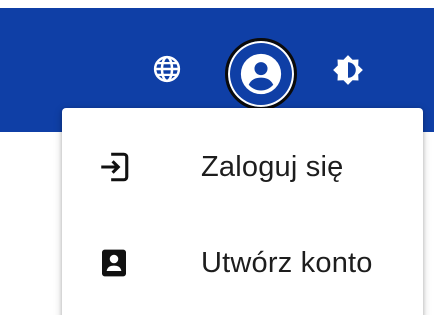  I want to click on contact-card-icon, so click(114, 263).